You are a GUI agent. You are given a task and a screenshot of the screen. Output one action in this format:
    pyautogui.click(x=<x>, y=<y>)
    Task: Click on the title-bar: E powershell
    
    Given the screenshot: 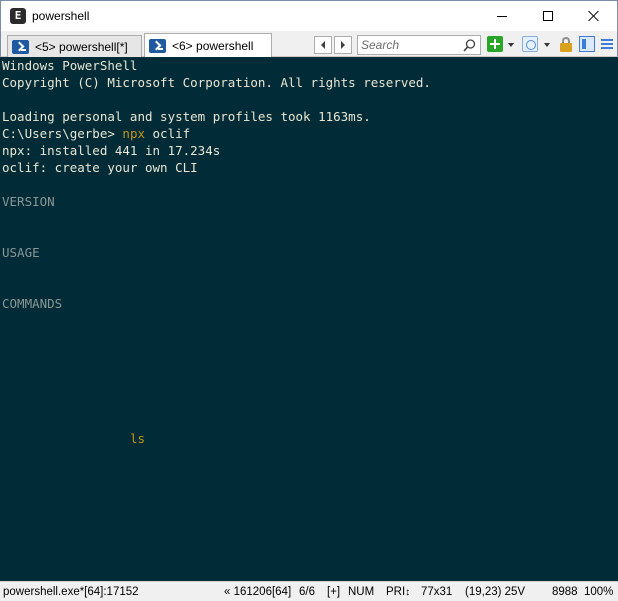 What is the action you would take?
    pyautogui.click(x=309, y=15)
    